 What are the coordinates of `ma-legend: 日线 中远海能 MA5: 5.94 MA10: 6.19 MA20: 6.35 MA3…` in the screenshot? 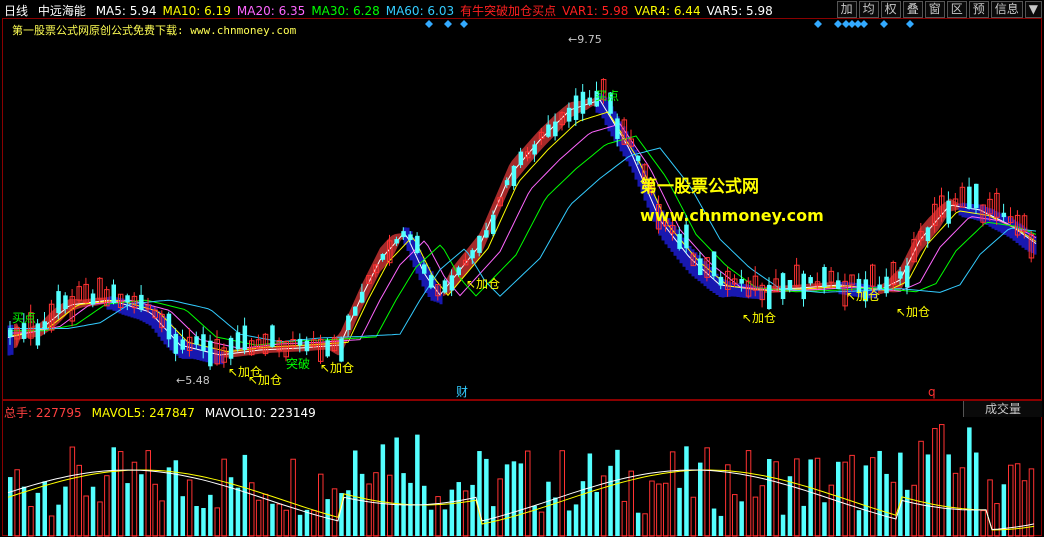 It's located at (394, 10).